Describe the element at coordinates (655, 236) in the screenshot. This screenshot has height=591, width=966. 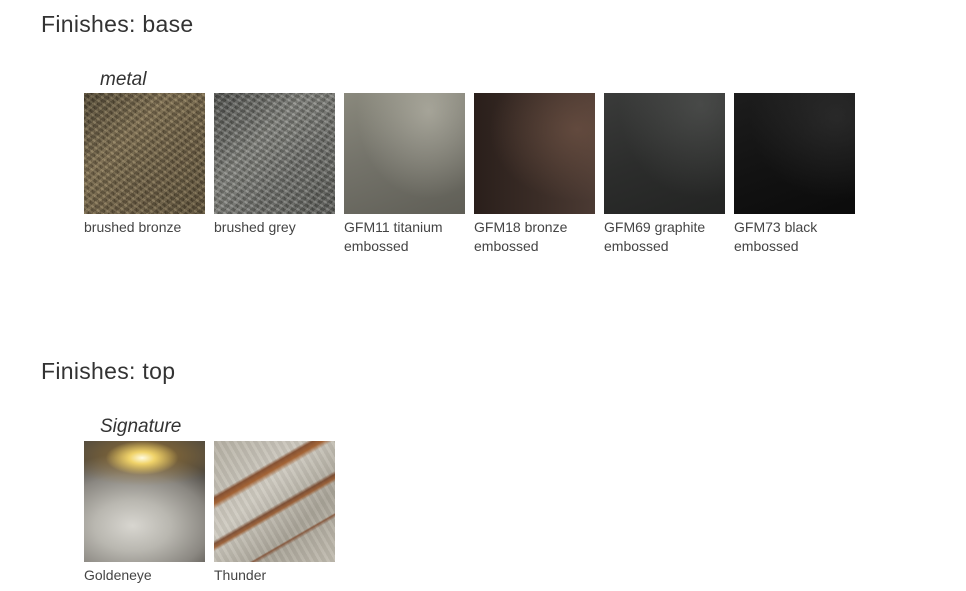
I see `swatch-label: GFM69 graphite embossed` at that location.